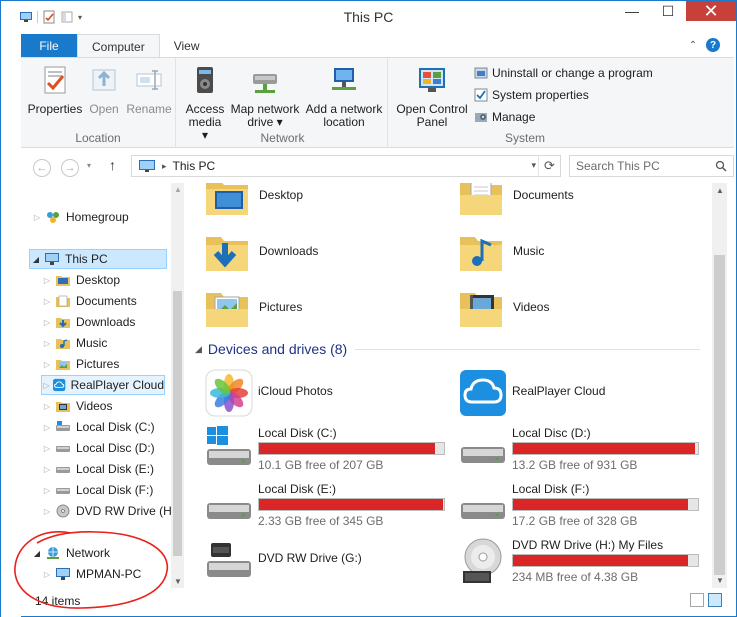 Image resolution: width=737 pixels, height=617 pixels. What do you see at coordinates (89, 165) in the screenshot?
I see `recent-locations-icon: ▾` at bounding box center [89, 165].